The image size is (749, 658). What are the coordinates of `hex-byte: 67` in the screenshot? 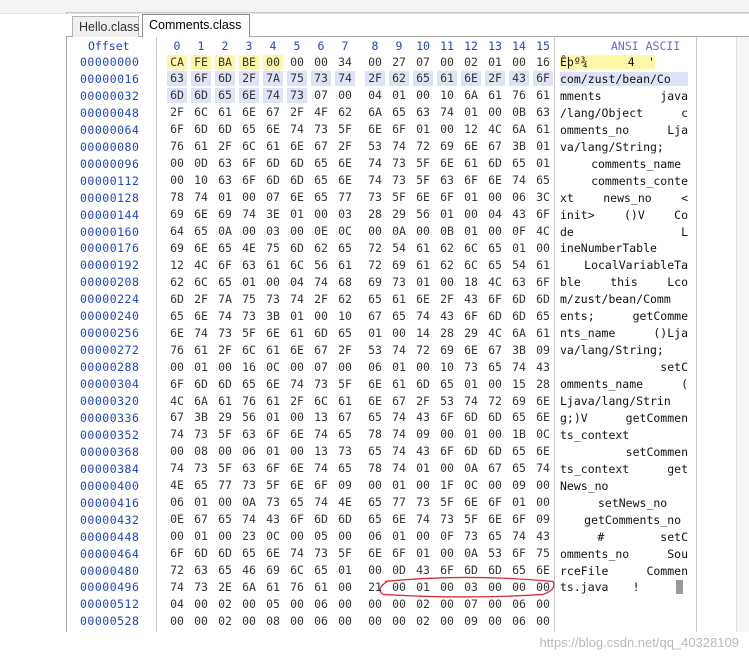 It's located at (273, 112).